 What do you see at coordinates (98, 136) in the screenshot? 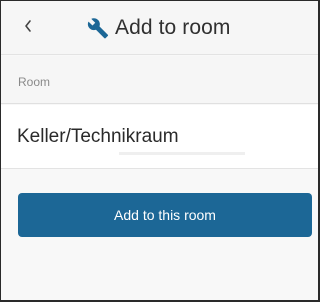
I see `room-name: Keller/Technikraum` at bounding box center [98, 136].